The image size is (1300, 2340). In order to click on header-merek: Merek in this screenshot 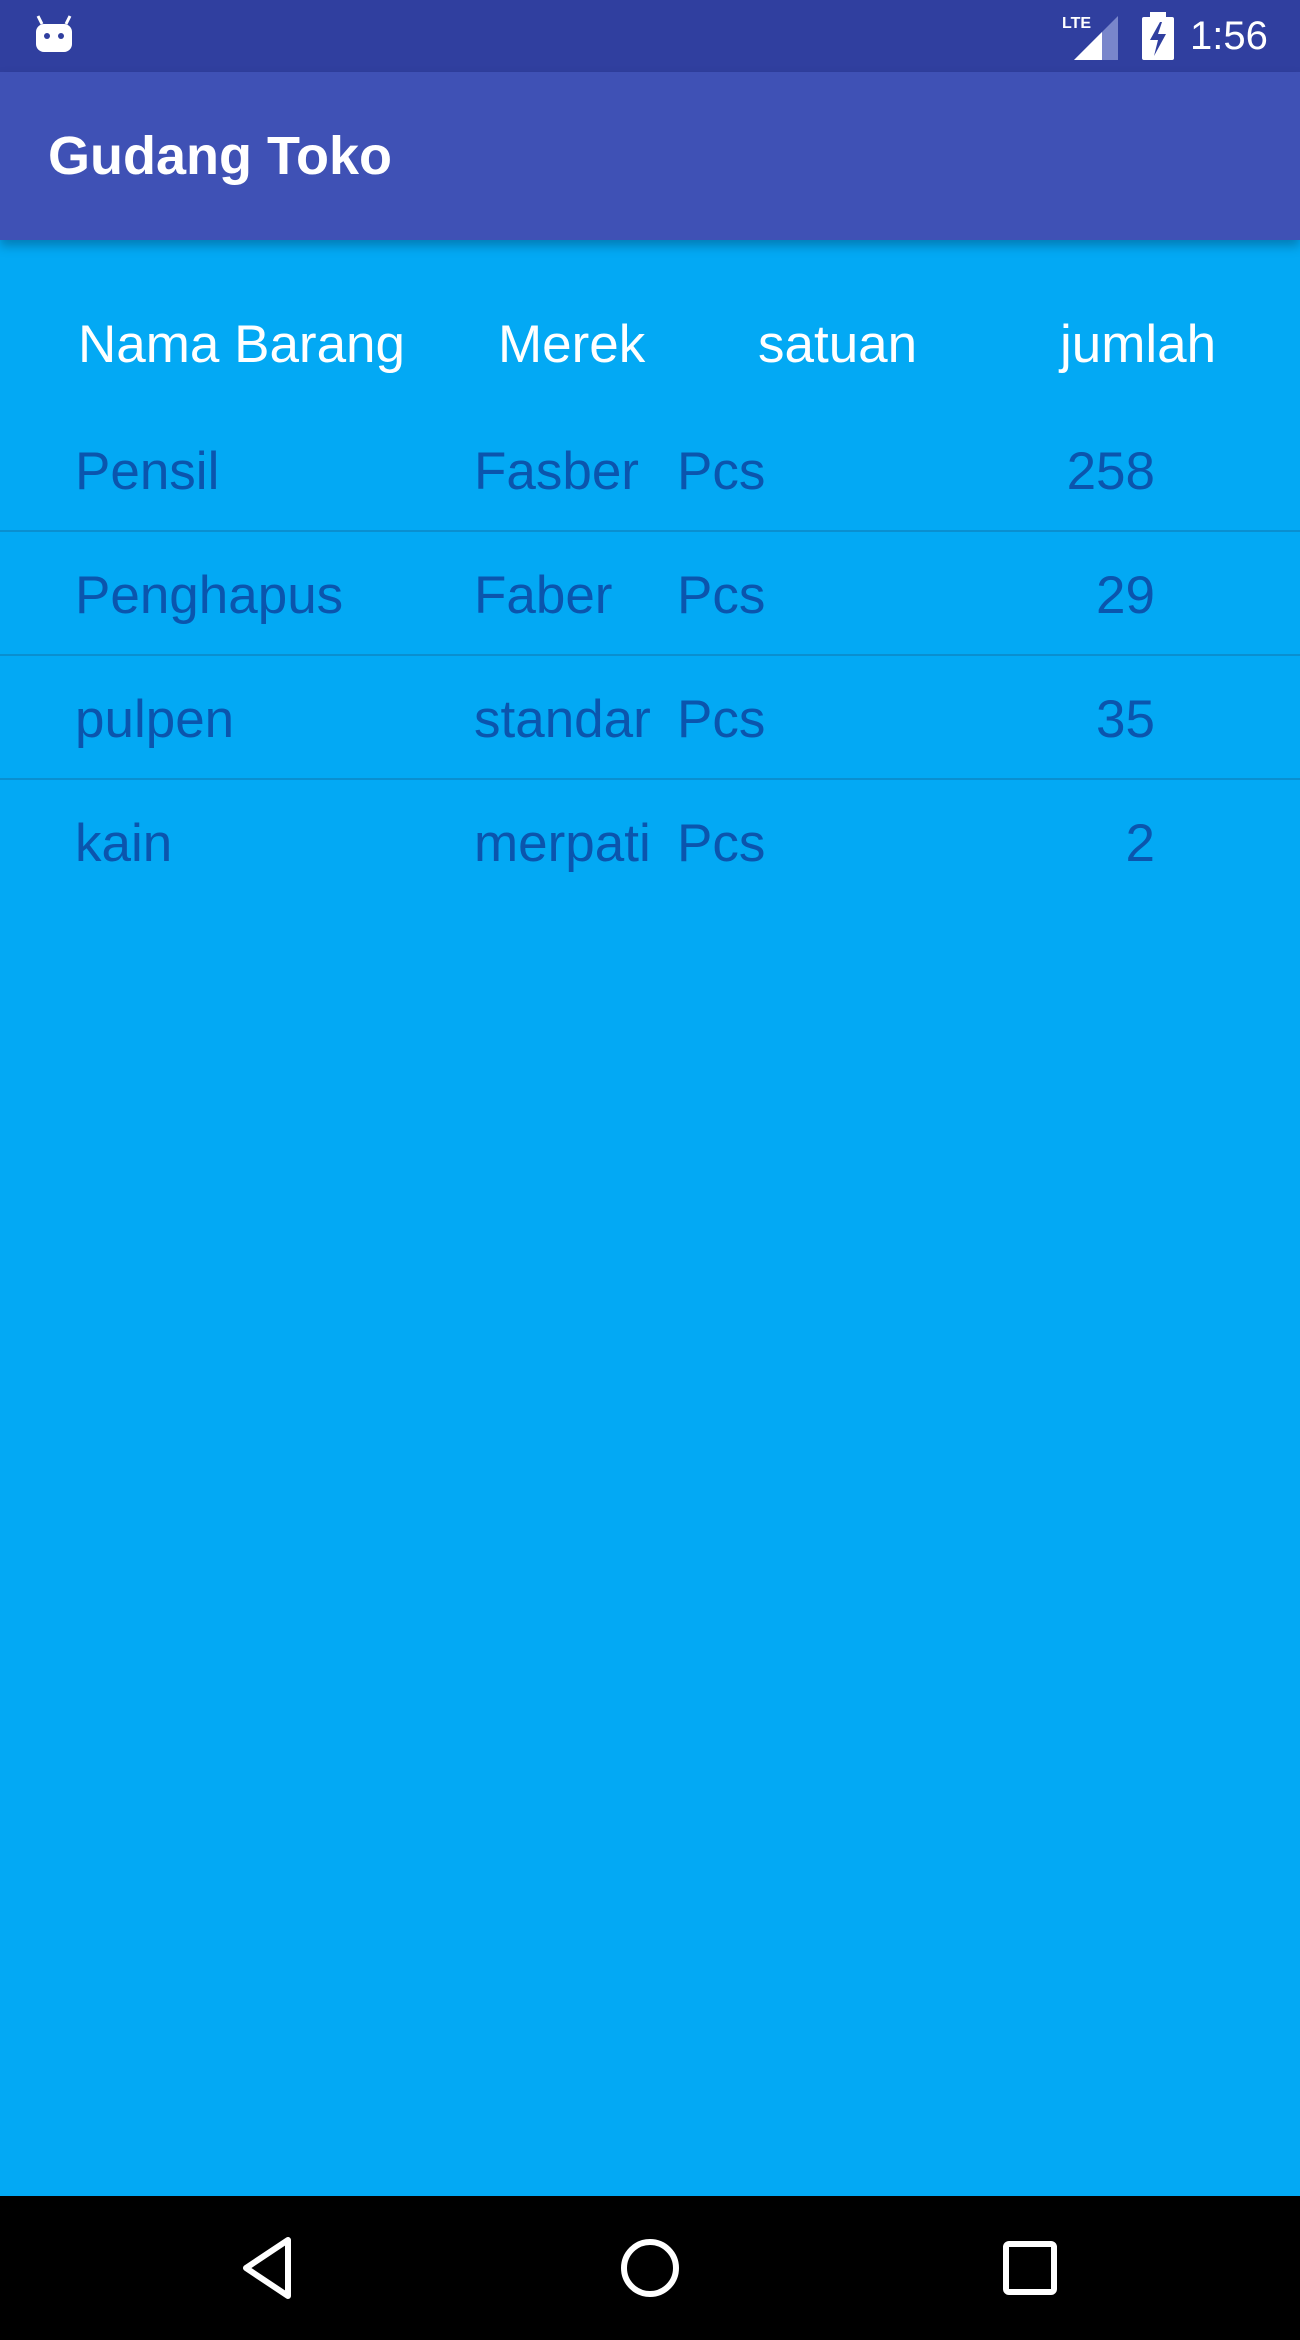, I will do `click(572, 344)`.